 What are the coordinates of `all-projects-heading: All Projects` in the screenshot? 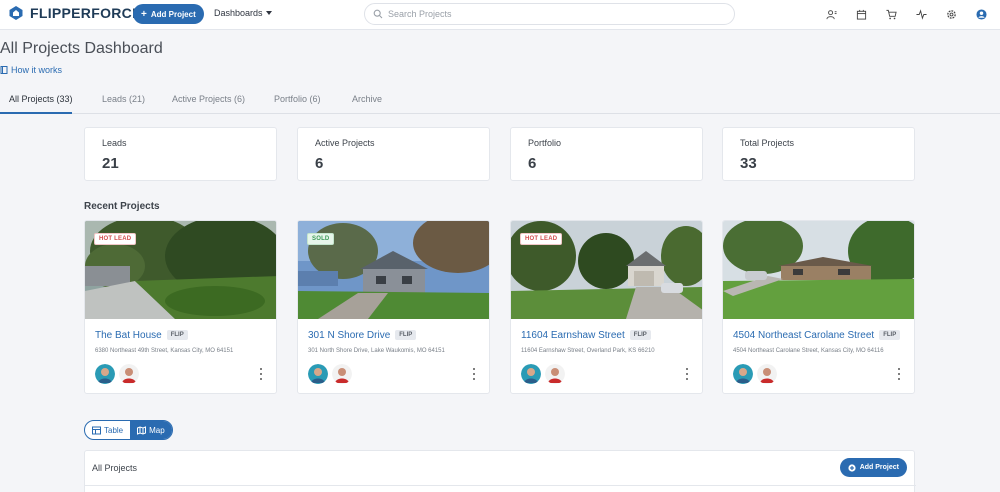 It's located at (115, 468).